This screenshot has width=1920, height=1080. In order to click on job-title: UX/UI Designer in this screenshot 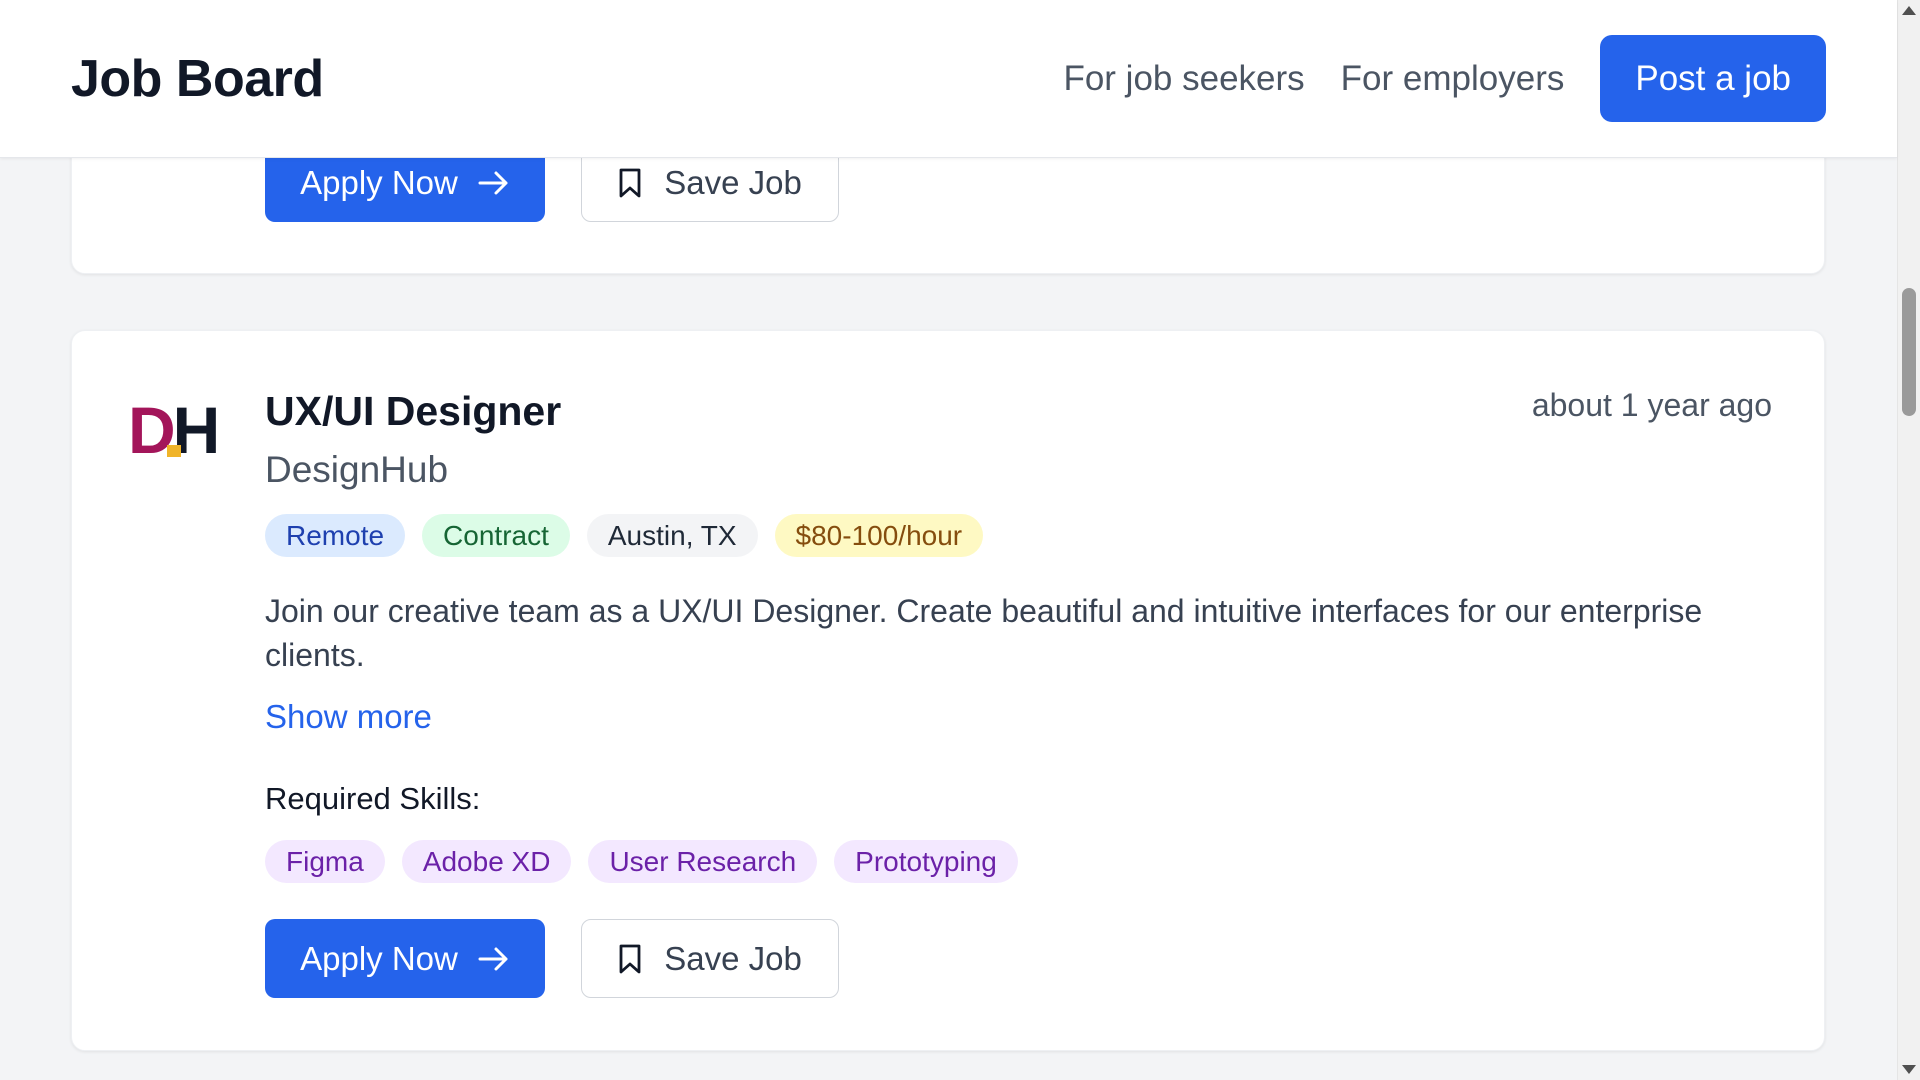, I will do `click(413, 411)`.